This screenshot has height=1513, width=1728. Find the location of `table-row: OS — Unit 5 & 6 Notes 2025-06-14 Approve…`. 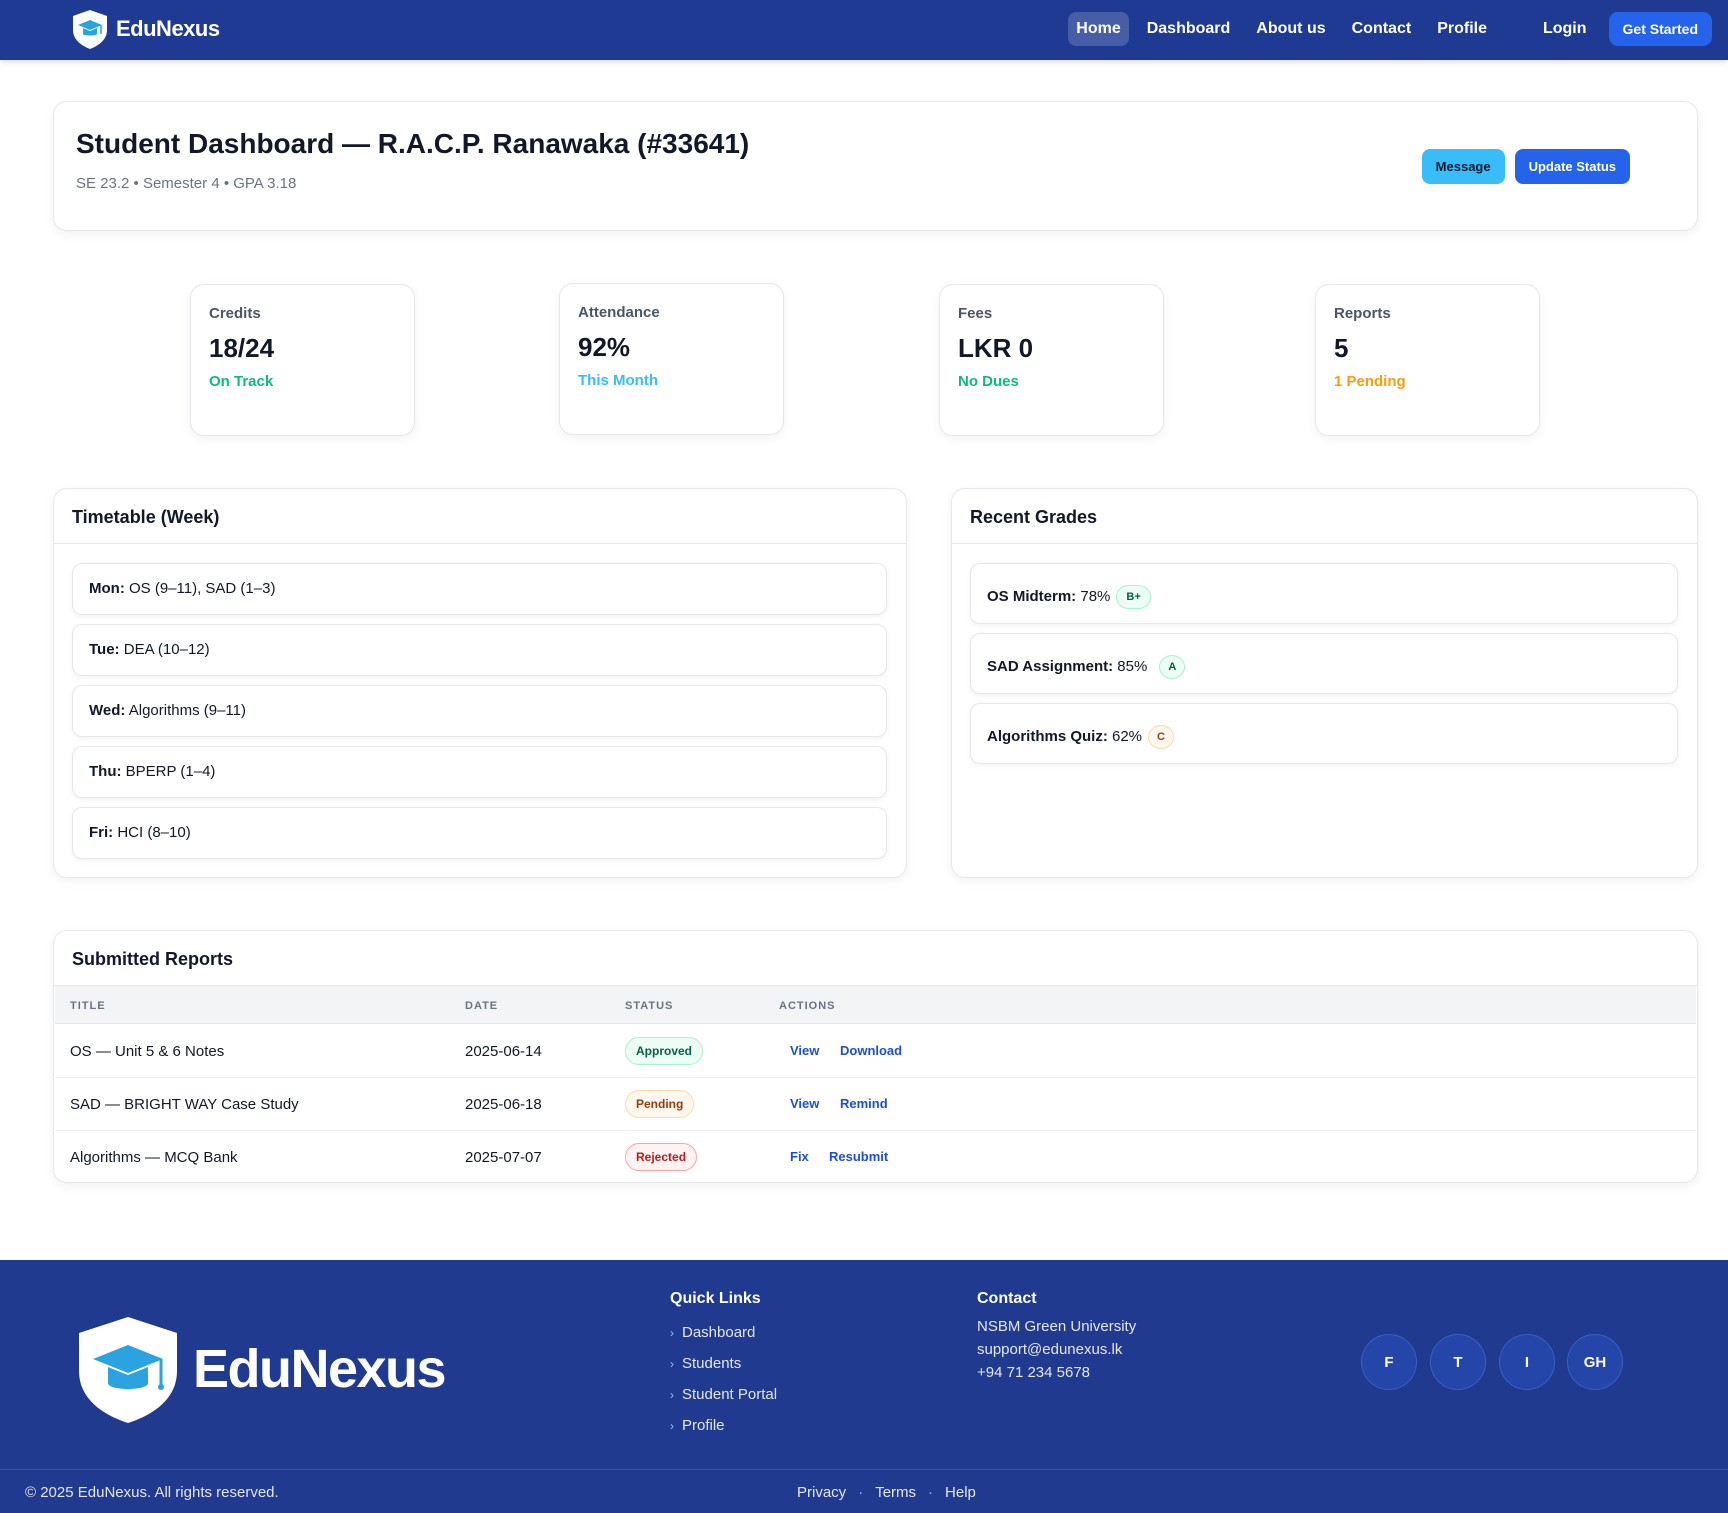

table-row: OS — Unit 5 & 6 Notes 2025-06-14 Approve… is located at coordinates (875, 1051).